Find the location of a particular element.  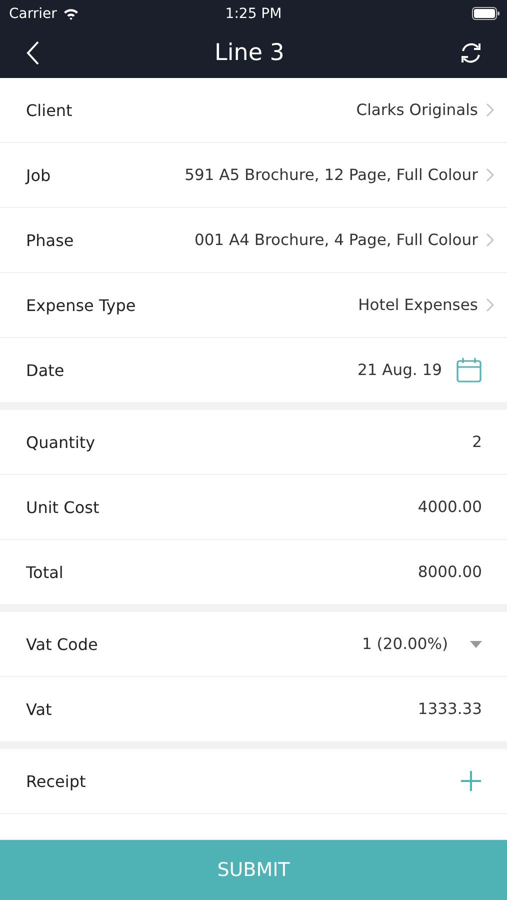

field-label: Total is located at coordinates (45, 572).